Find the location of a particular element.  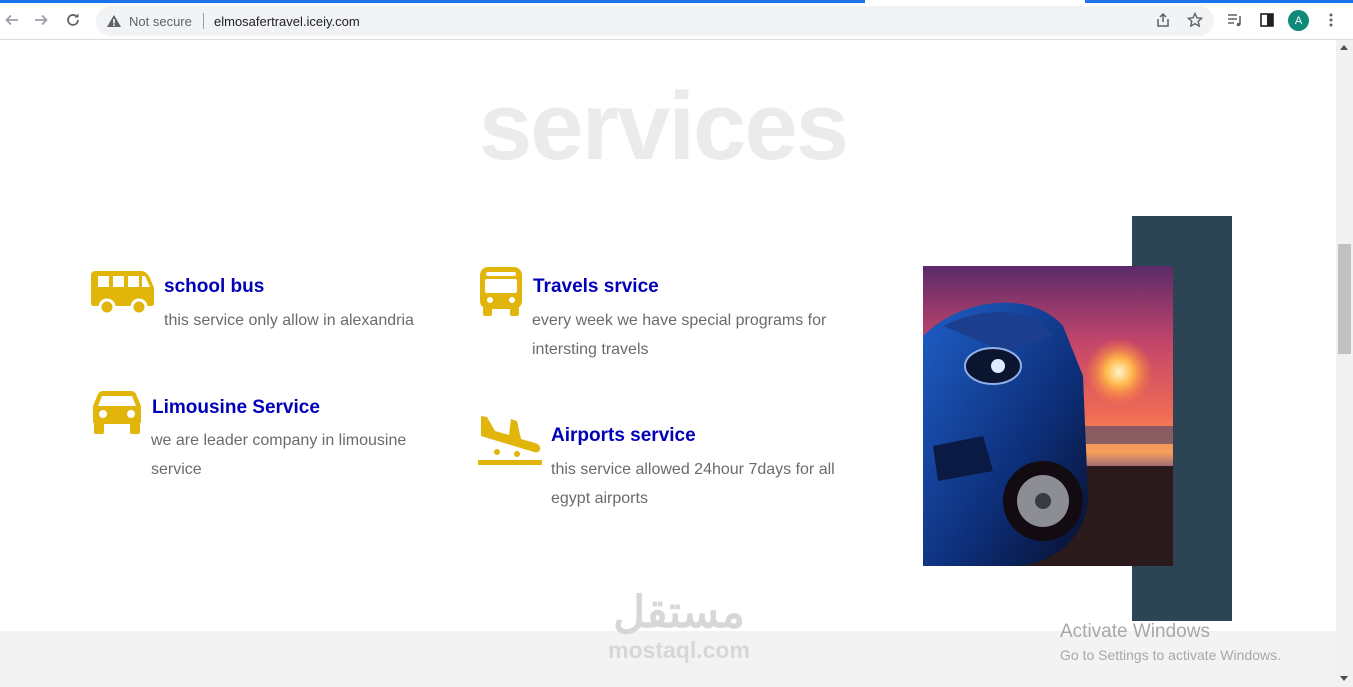

star-icon is located at coordinates (1195, 20).